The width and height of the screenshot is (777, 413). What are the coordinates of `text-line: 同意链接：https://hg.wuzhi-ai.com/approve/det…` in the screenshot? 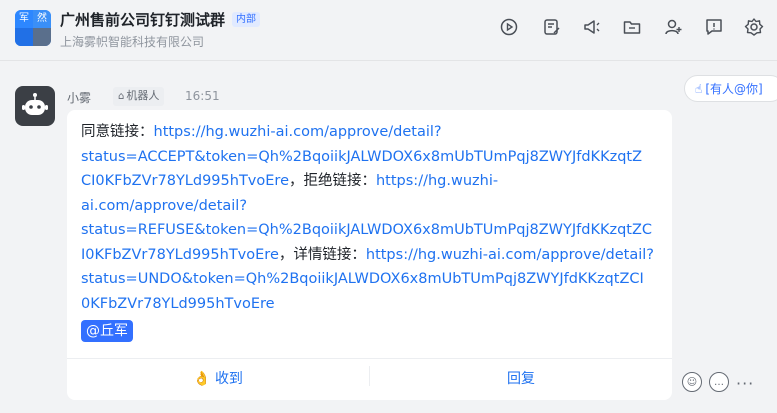 It's located at (373, 132).